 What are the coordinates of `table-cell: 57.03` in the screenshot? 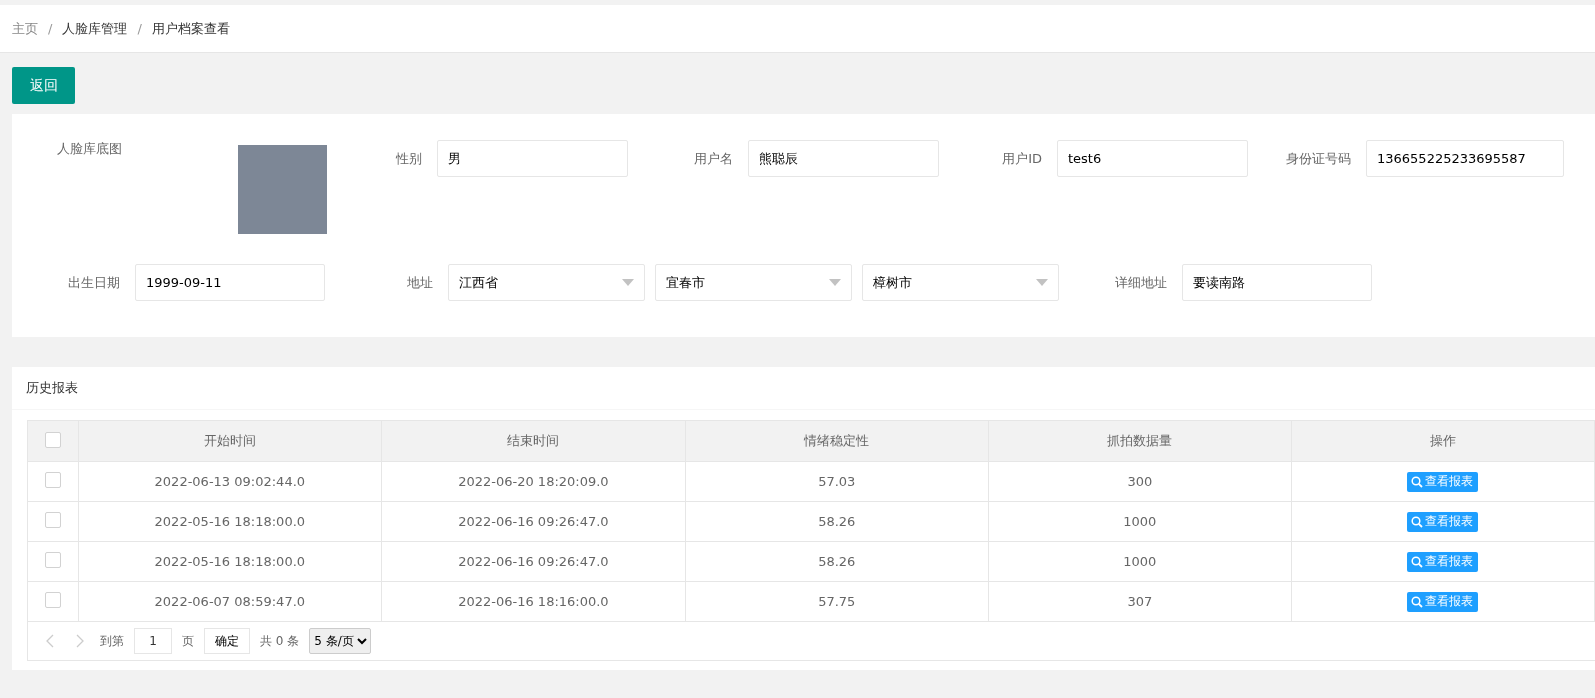 It's located at (837, 481).